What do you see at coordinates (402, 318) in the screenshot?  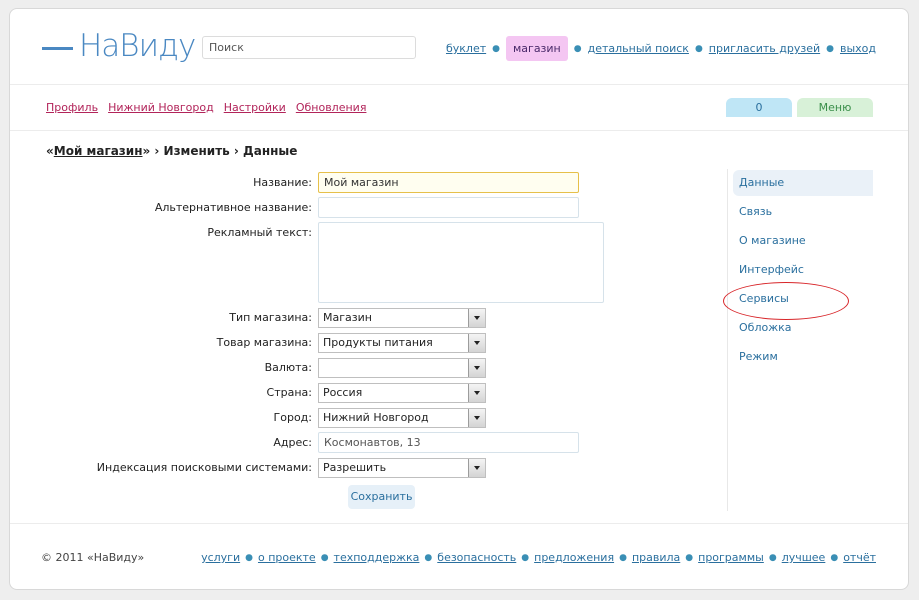 I see `shop-type-select: Магазин` at bounding box center [402, 318].